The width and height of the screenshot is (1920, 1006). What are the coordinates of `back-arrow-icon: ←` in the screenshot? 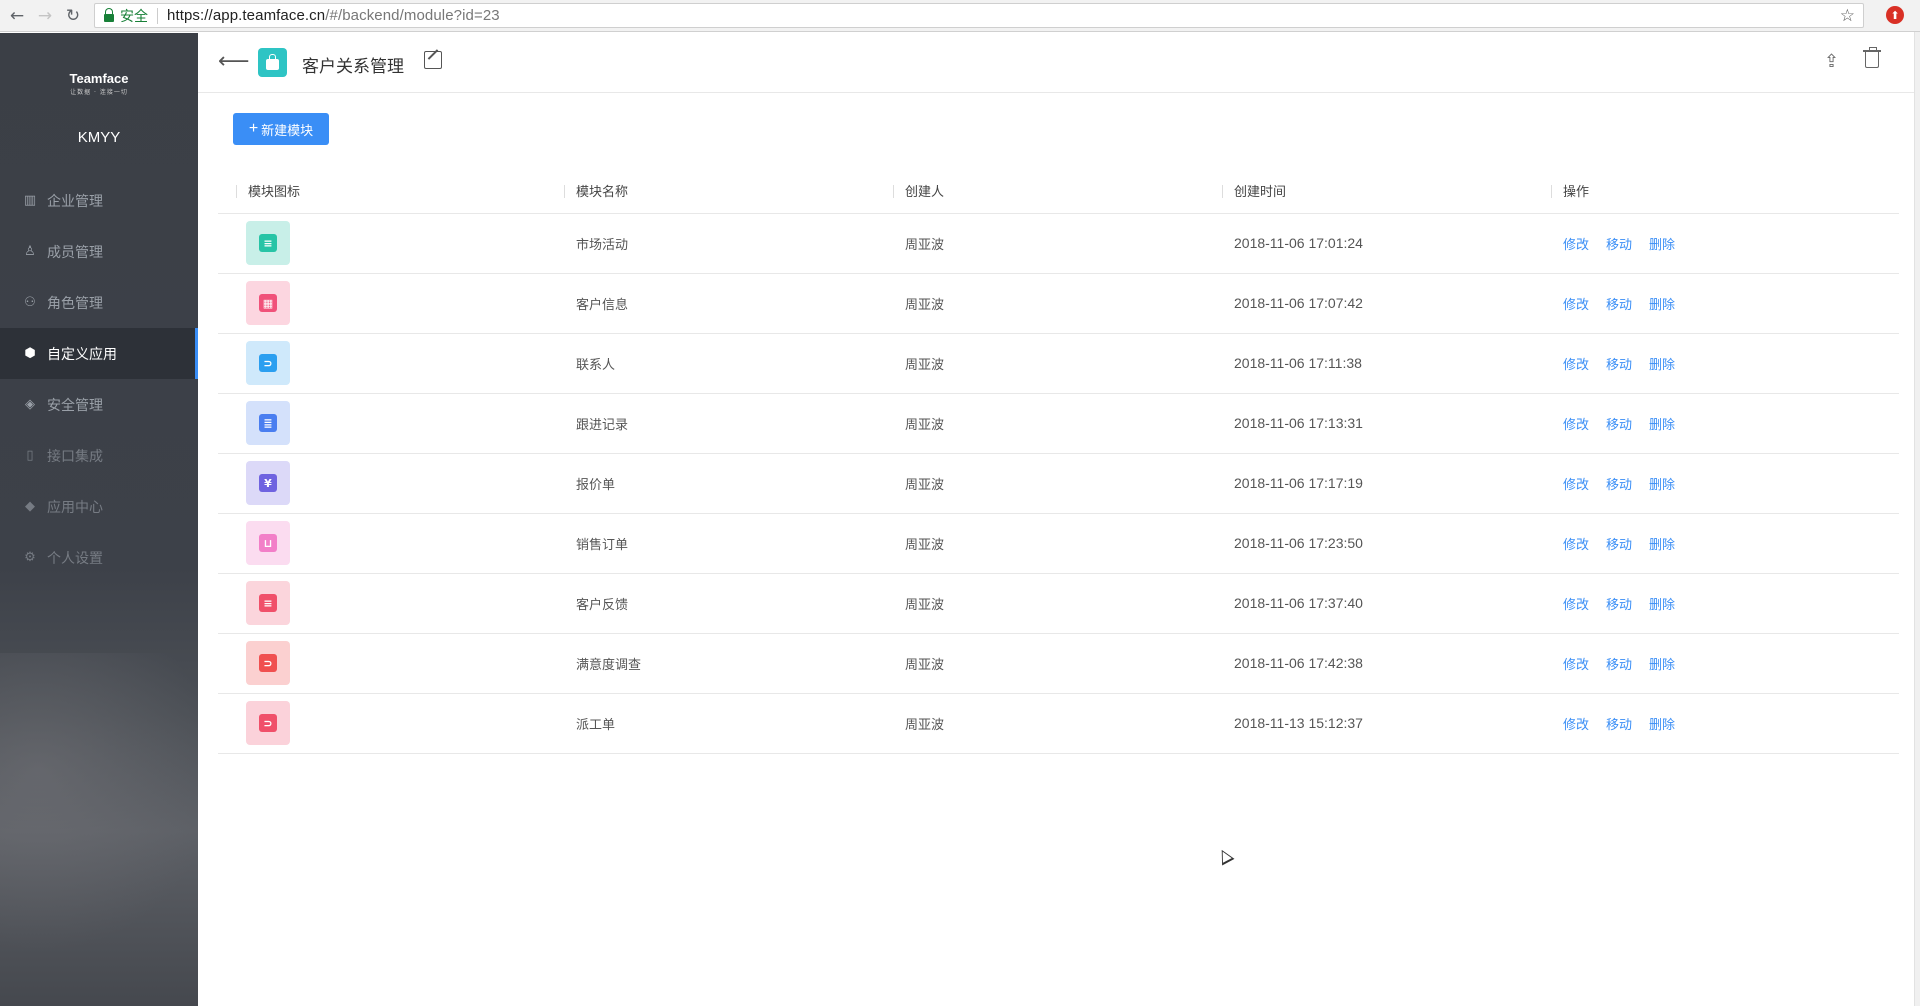 It's located at (17, 16).